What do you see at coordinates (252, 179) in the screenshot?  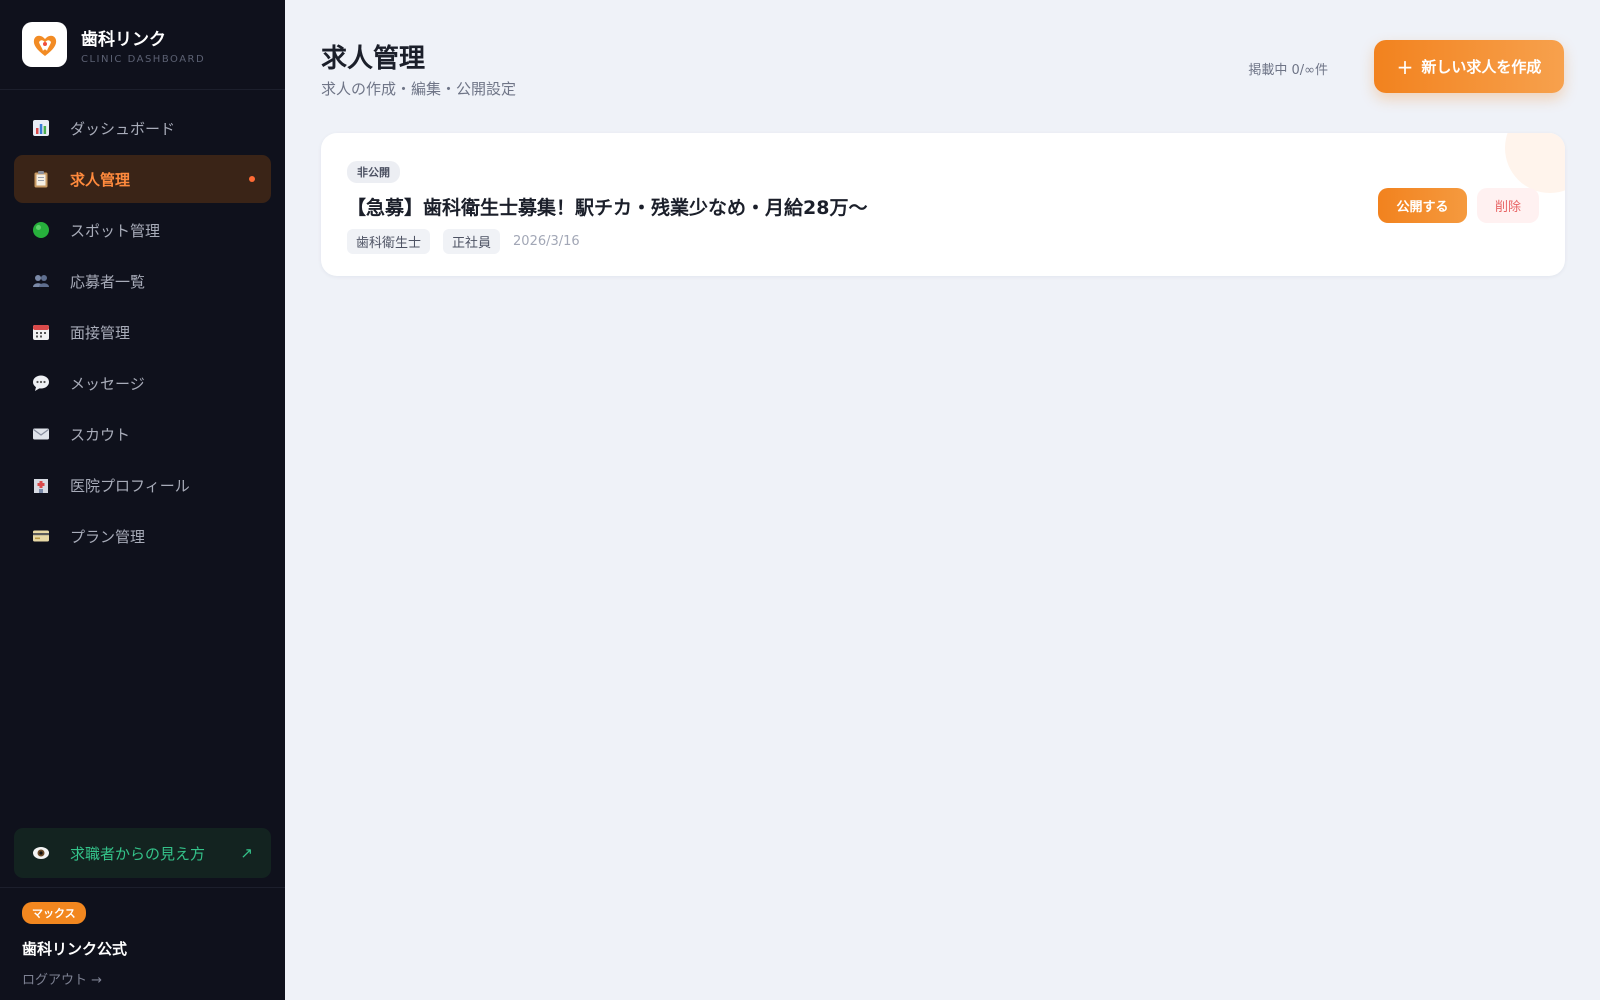 I see `active-indicator-dot` at bounding box center [252, 179].